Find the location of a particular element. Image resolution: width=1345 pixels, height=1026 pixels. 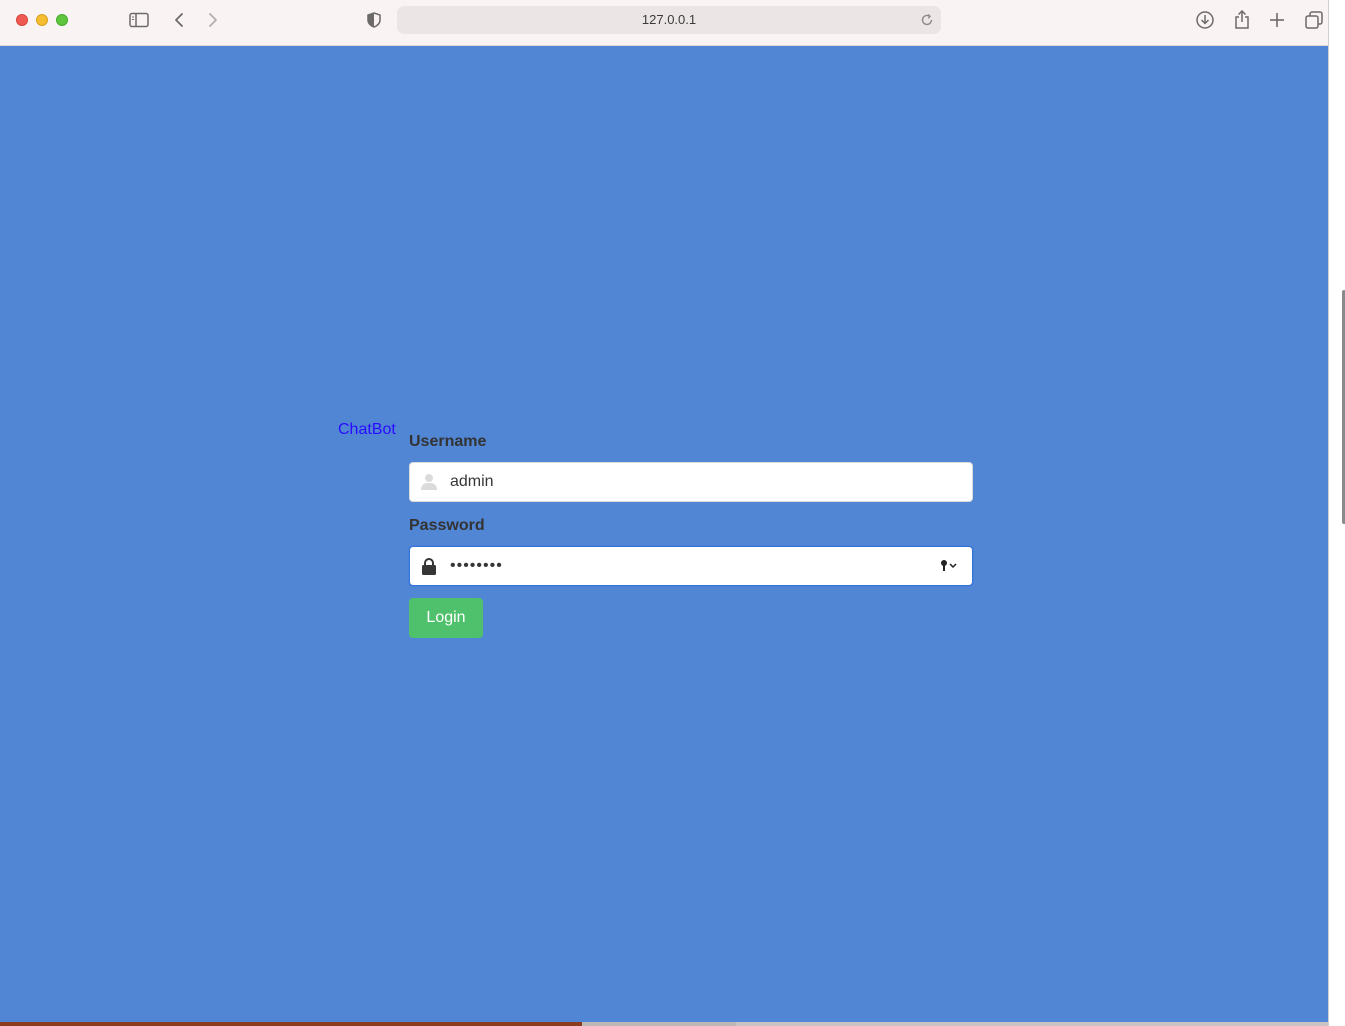

background-window-strip is located at coordinates (664, 1024).